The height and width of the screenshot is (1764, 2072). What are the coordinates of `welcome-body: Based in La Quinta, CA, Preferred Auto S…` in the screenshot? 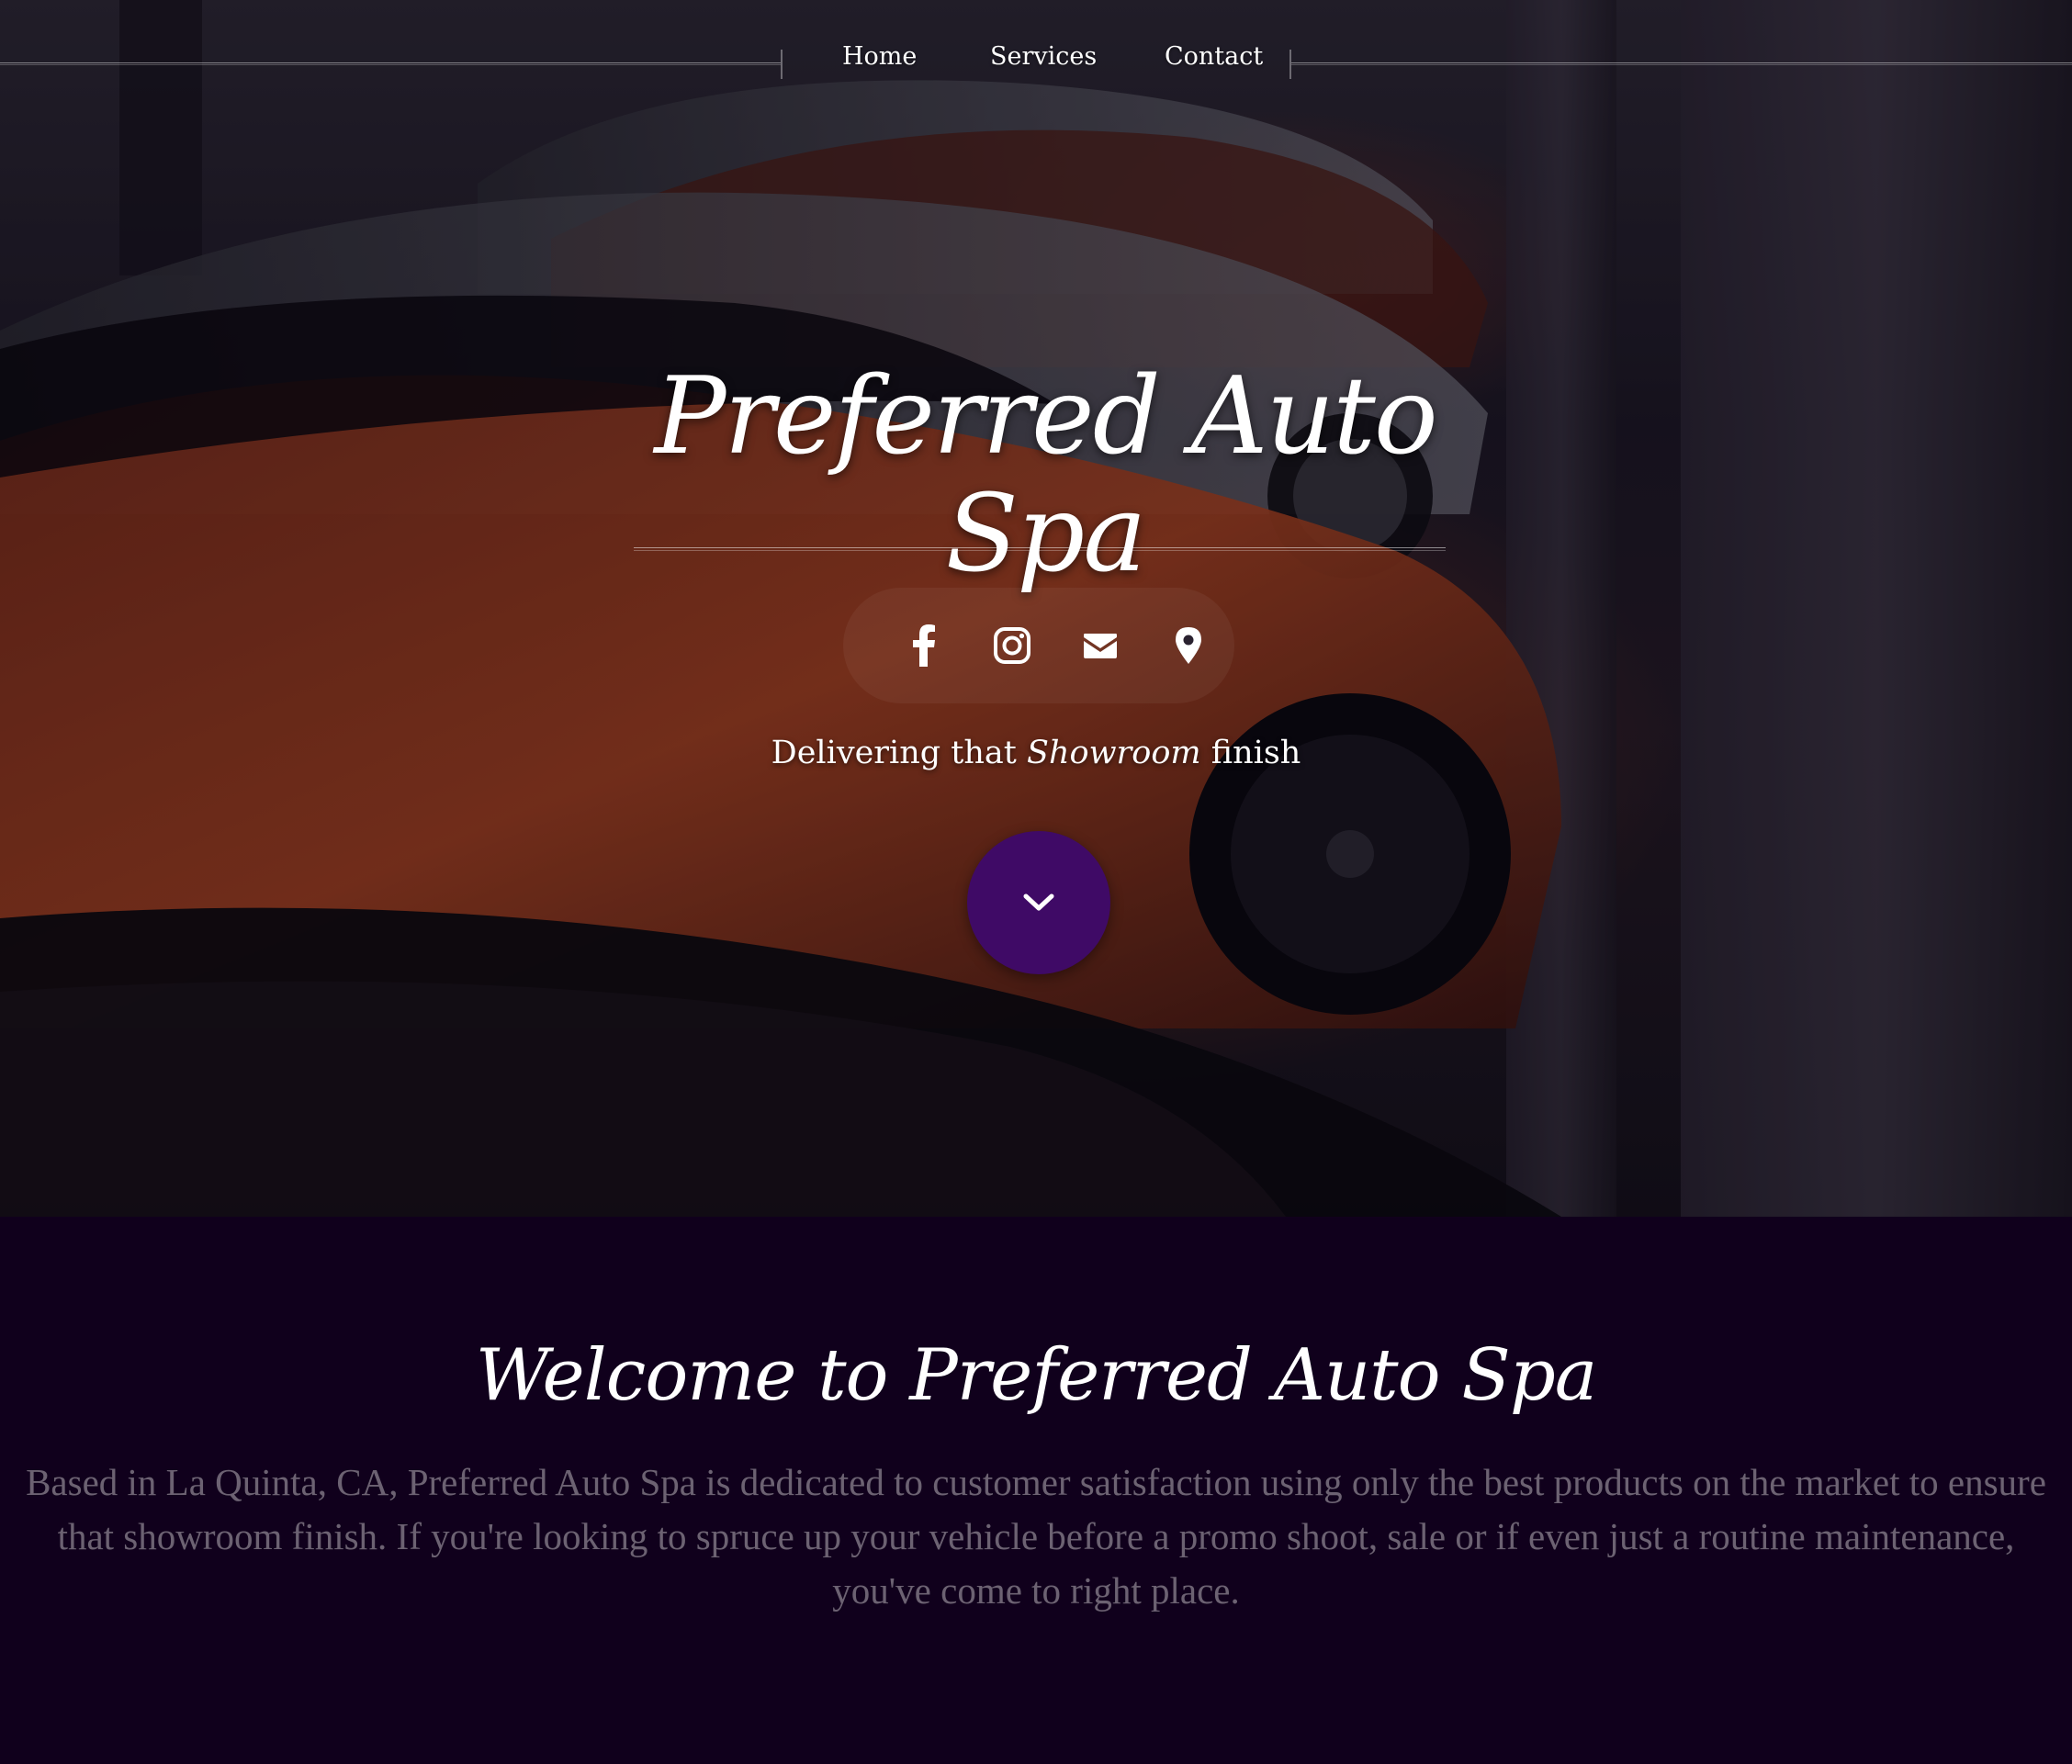 It's located at (1036, 1536).